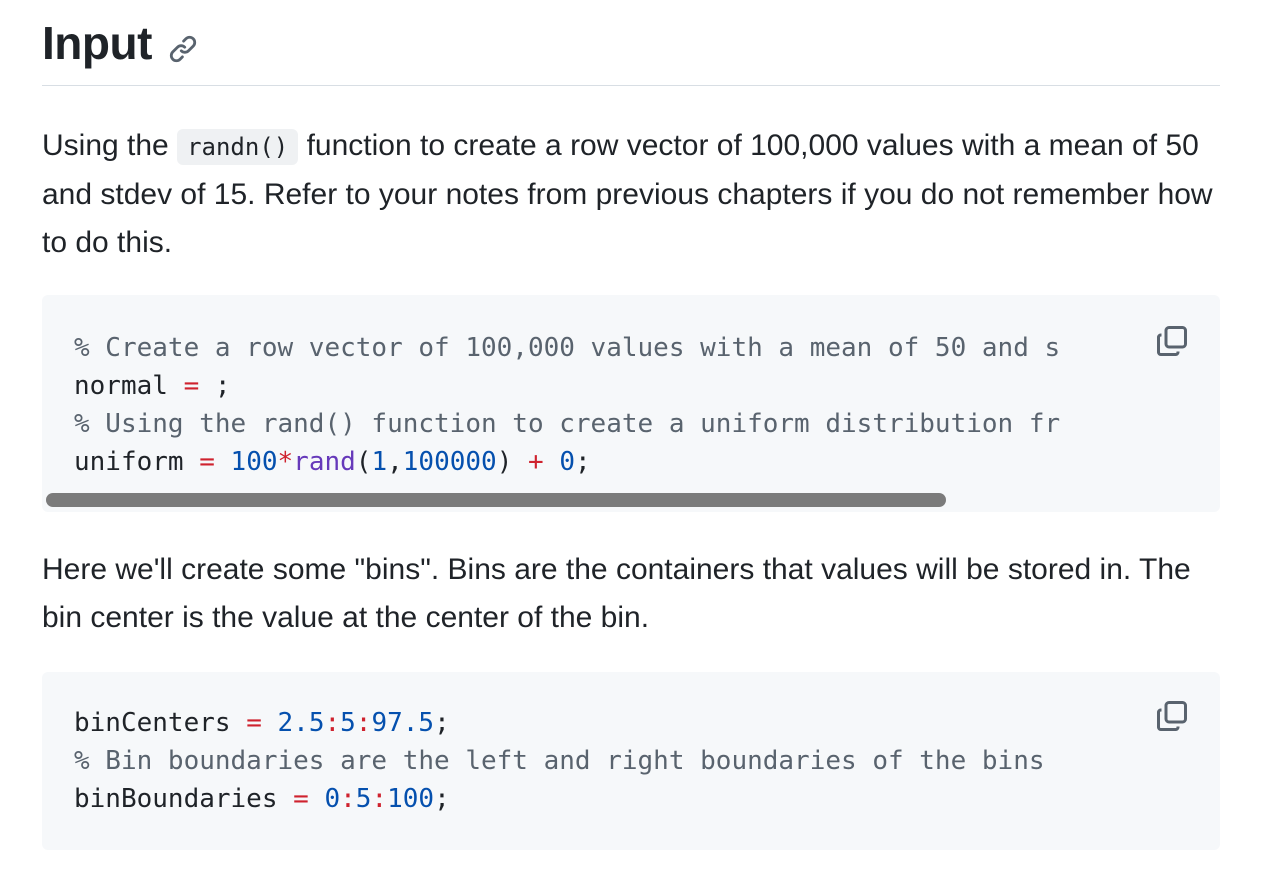 The image size is (1274, 880). What do you see at coordinates (238, 147) in the screenshot?
I see `inline-code-randn: randn()` at bounding box center [238, 147].